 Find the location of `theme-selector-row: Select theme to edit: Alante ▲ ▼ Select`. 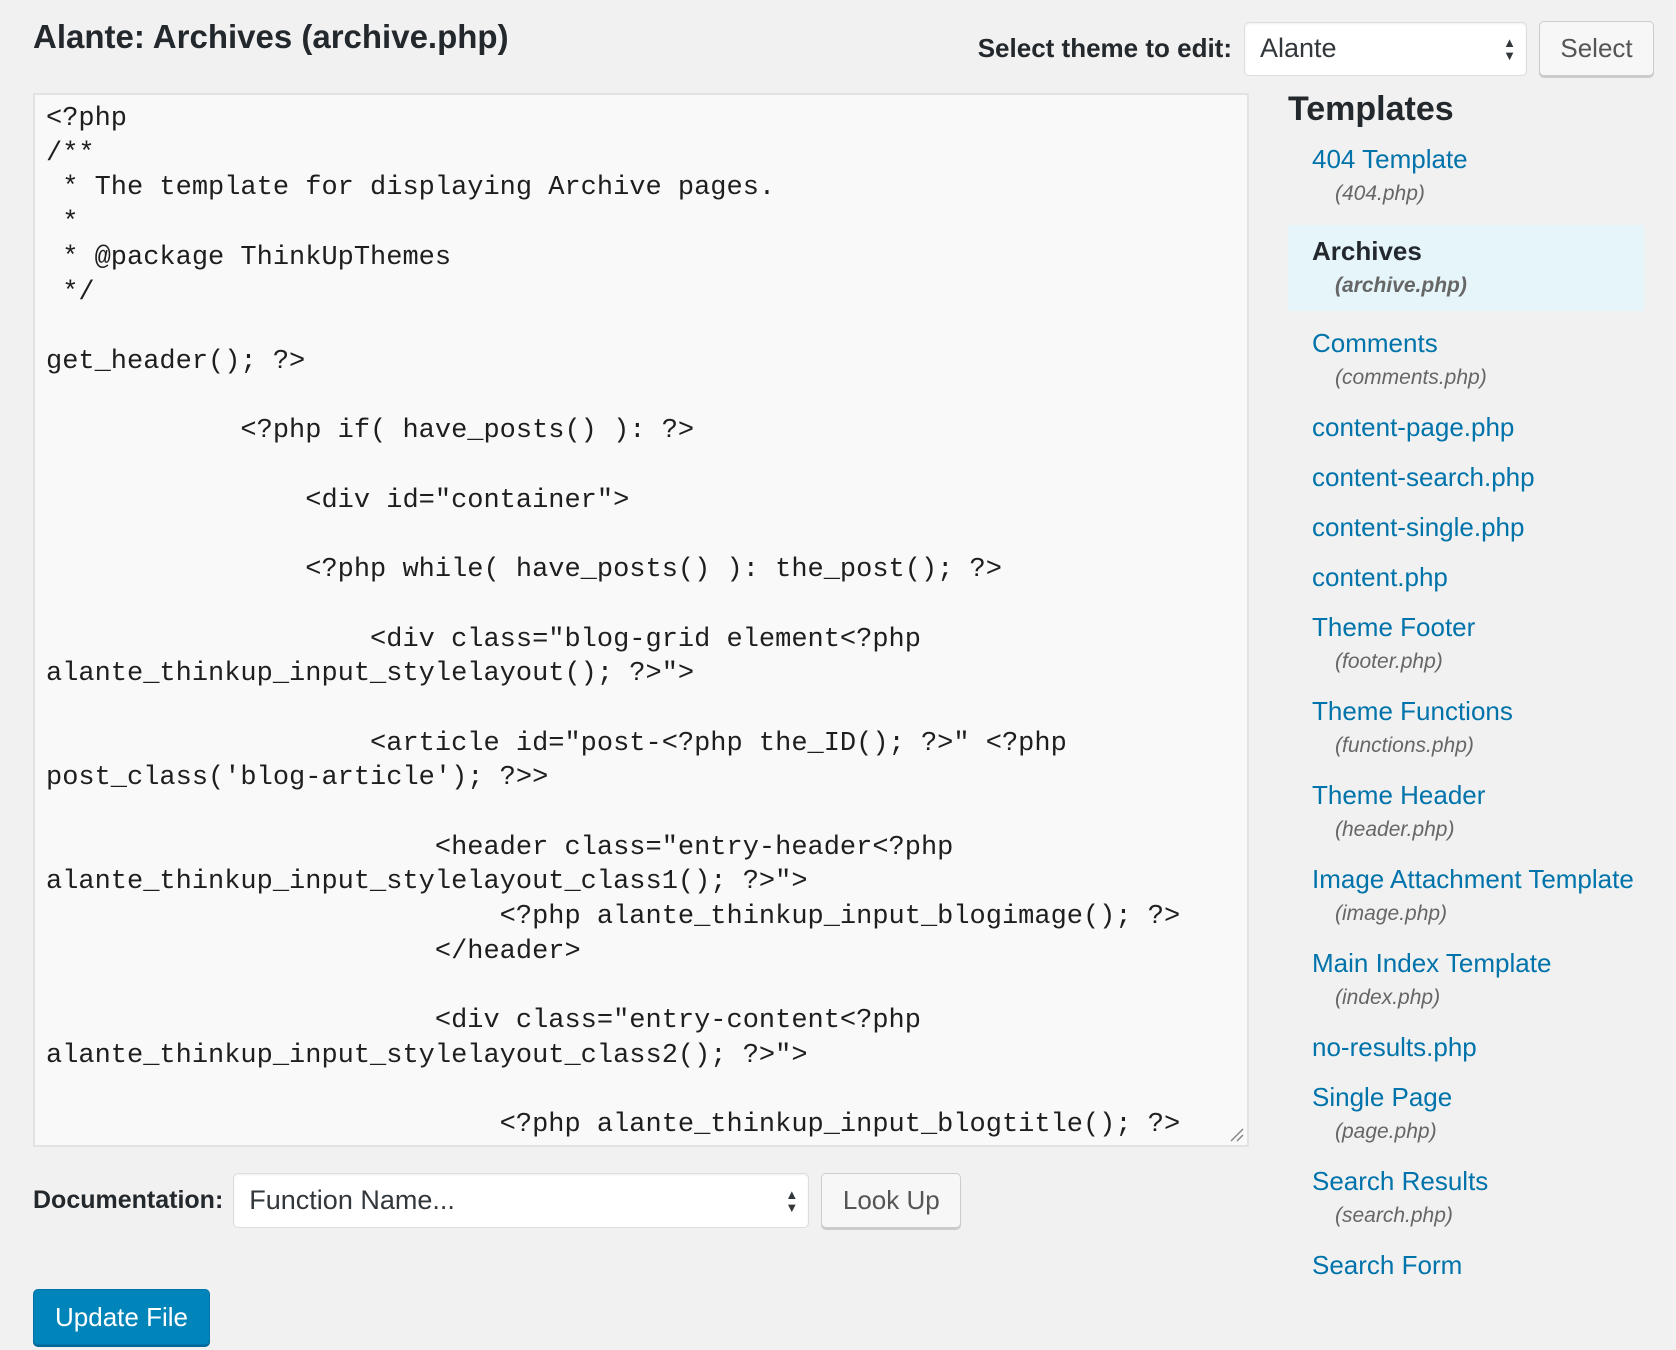

theme-selector-row: Select theme to edit: Alante ▲ ▼ Select is located at coordinates (1316, 48).